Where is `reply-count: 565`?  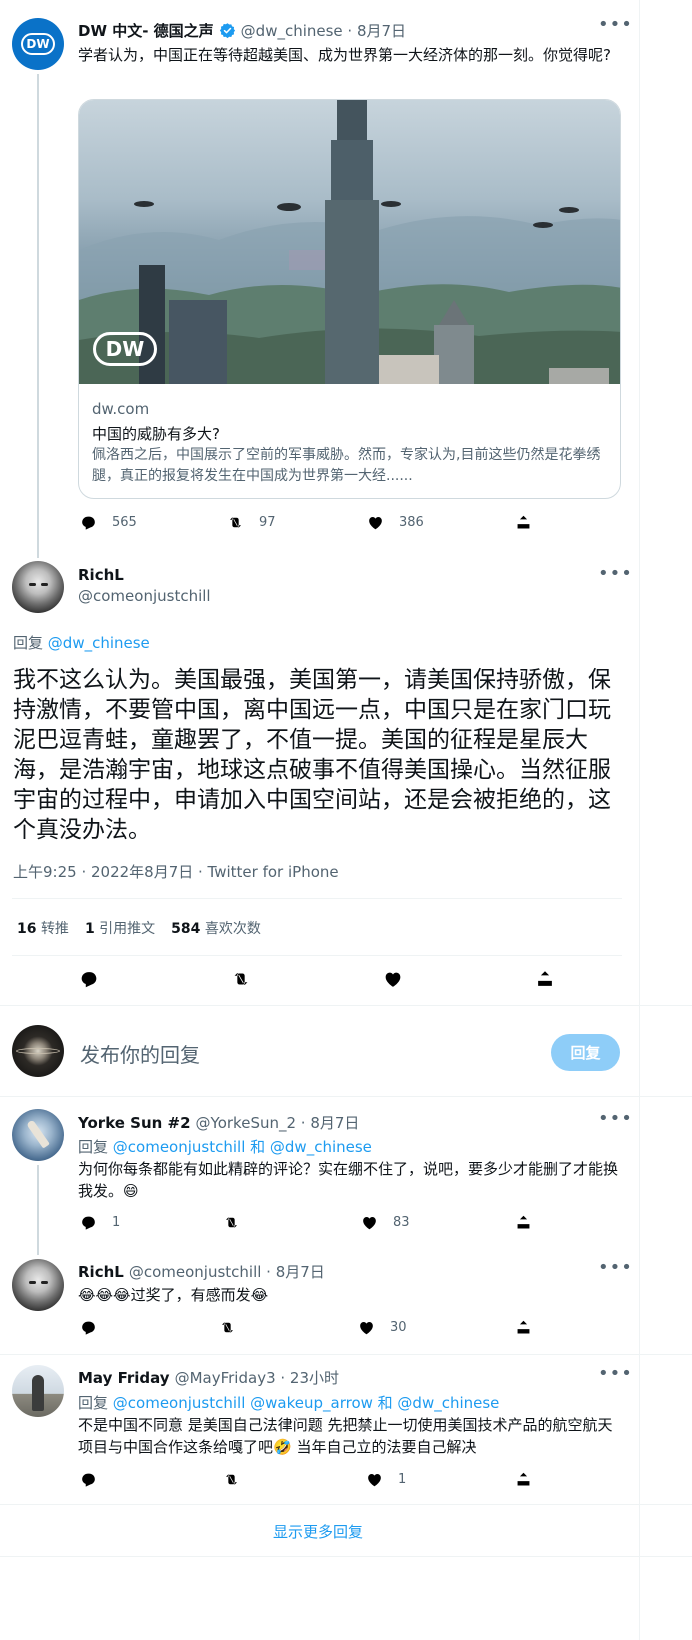
reply-count: 565 is located at coordinates (124, 522).